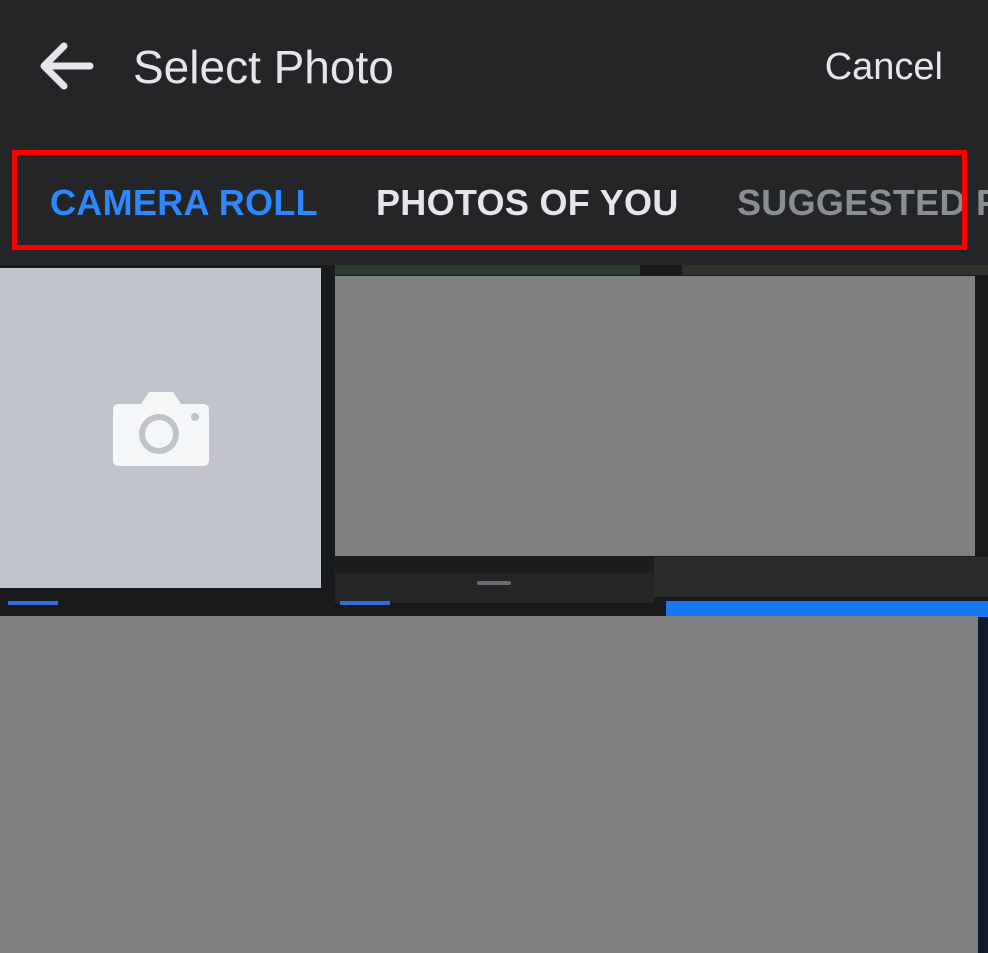 This screenshot has width=988, height=953. I want to click on tab-bar: CAMERA ROLL PHOTOS OF YOU SUGGESTED P, so click(494, 201).